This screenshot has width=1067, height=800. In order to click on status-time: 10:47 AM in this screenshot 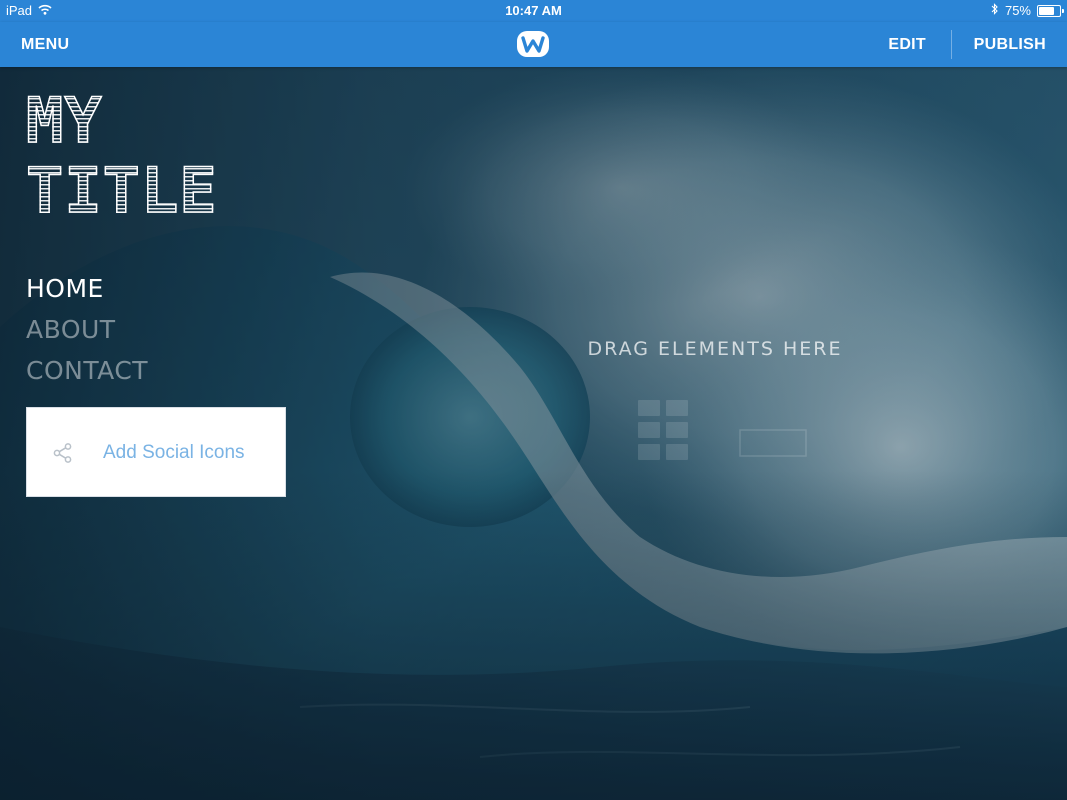, I will do `click(533, 10)`.